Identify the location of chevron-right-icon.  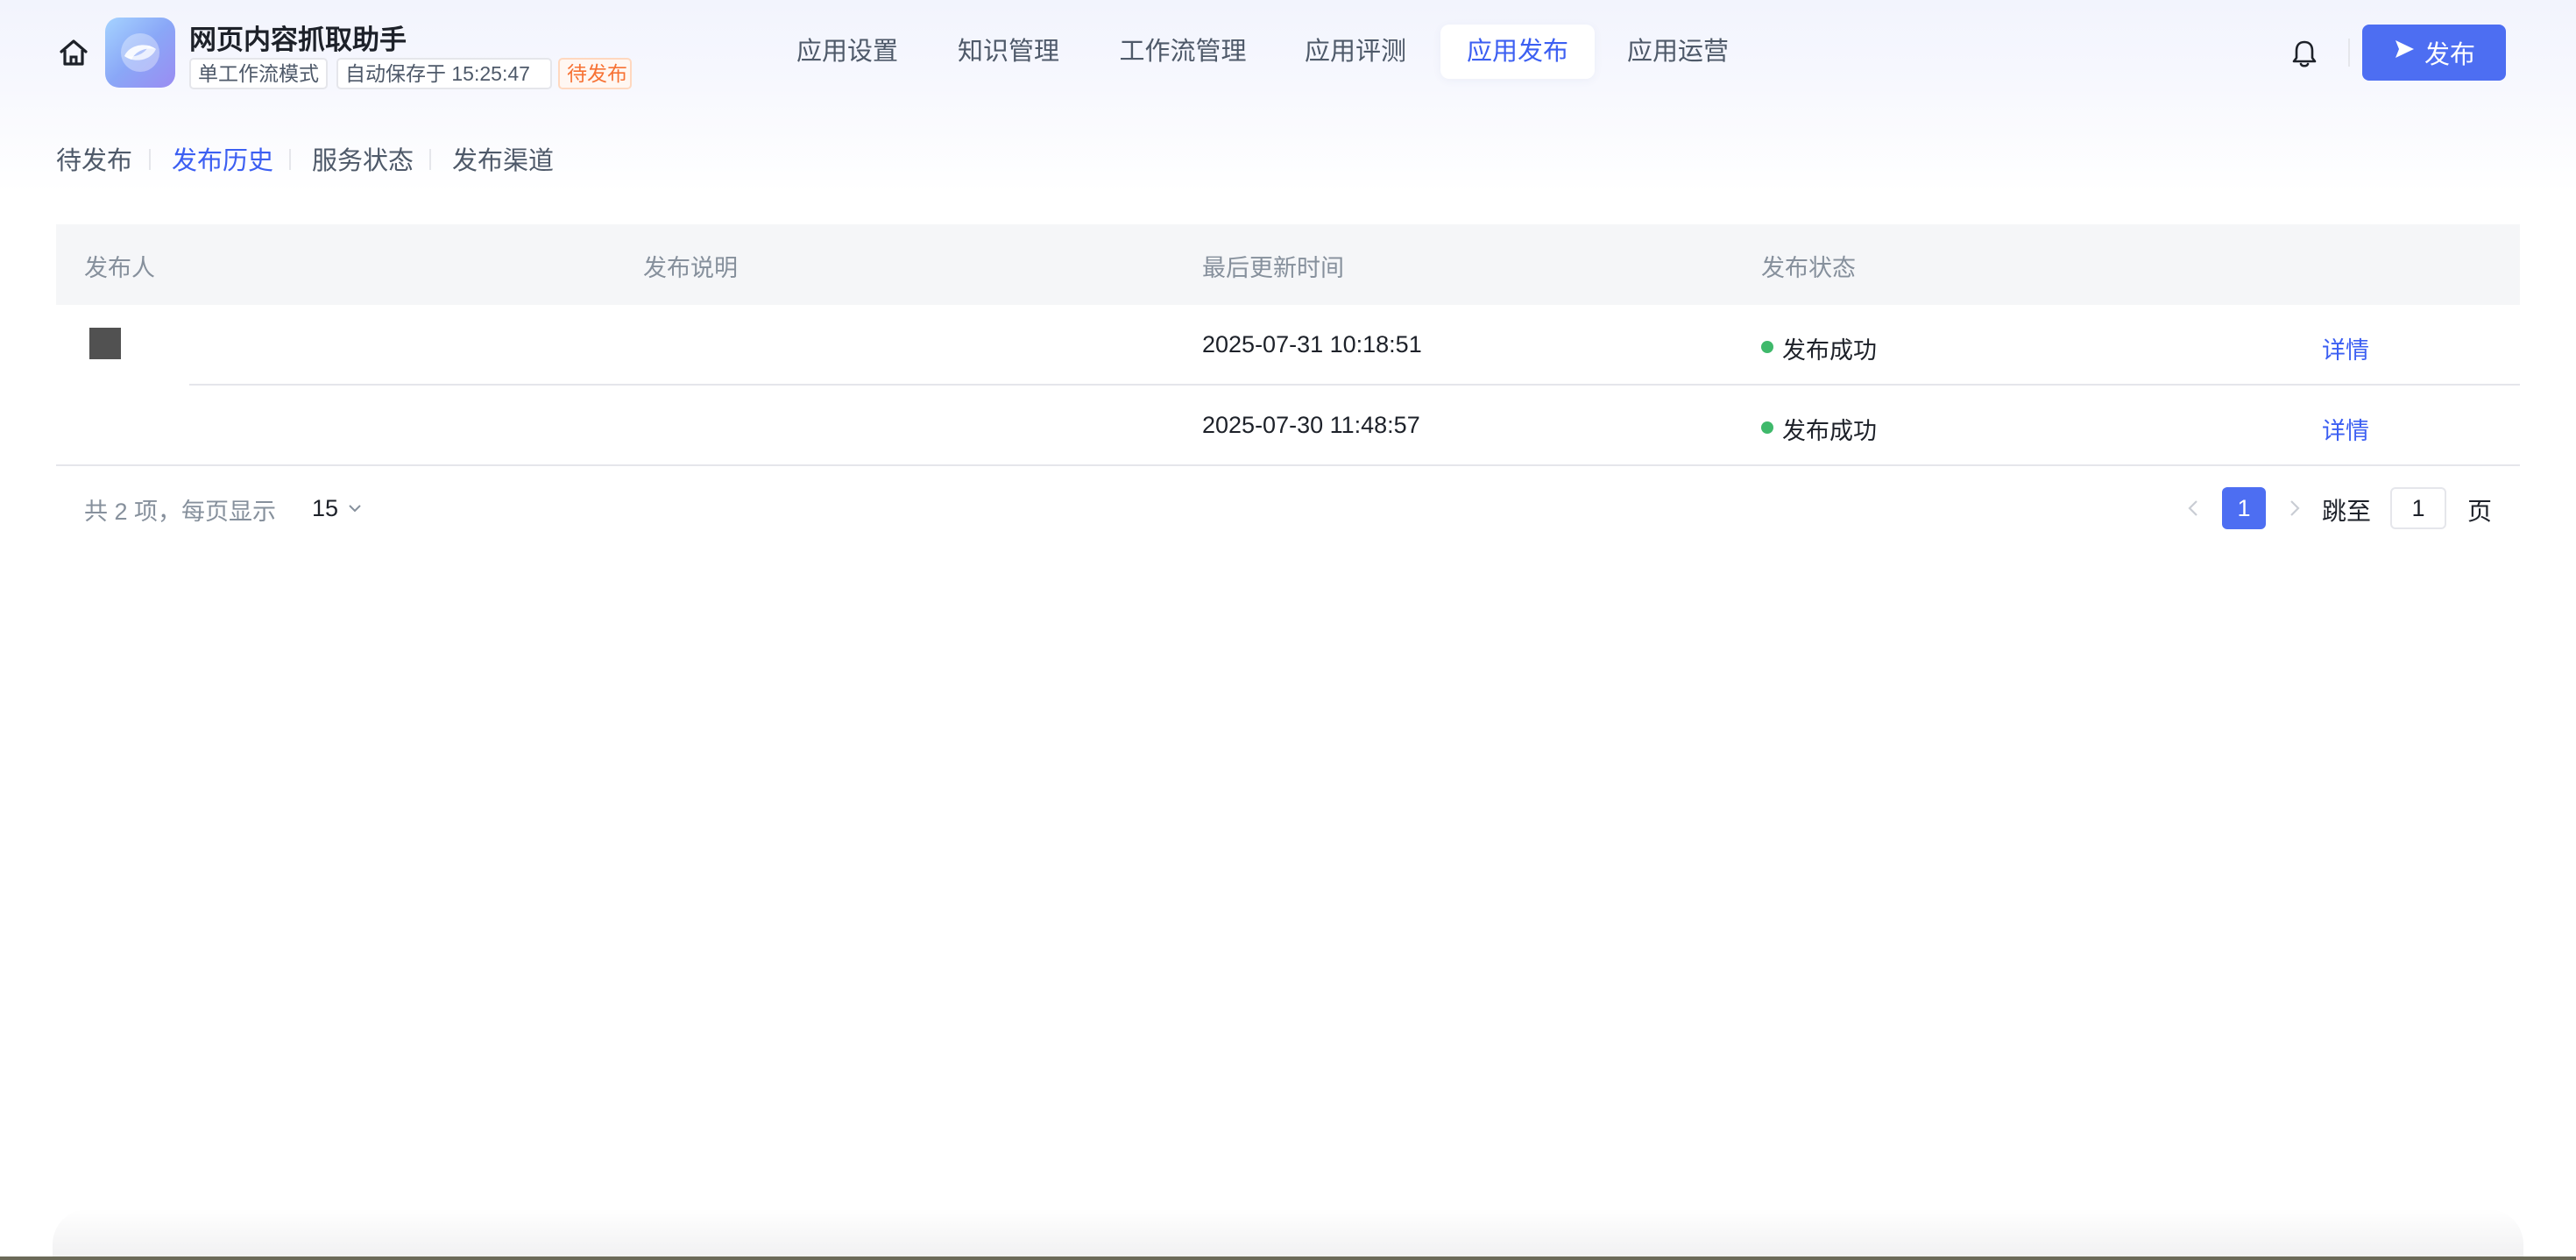
(2294, 508).